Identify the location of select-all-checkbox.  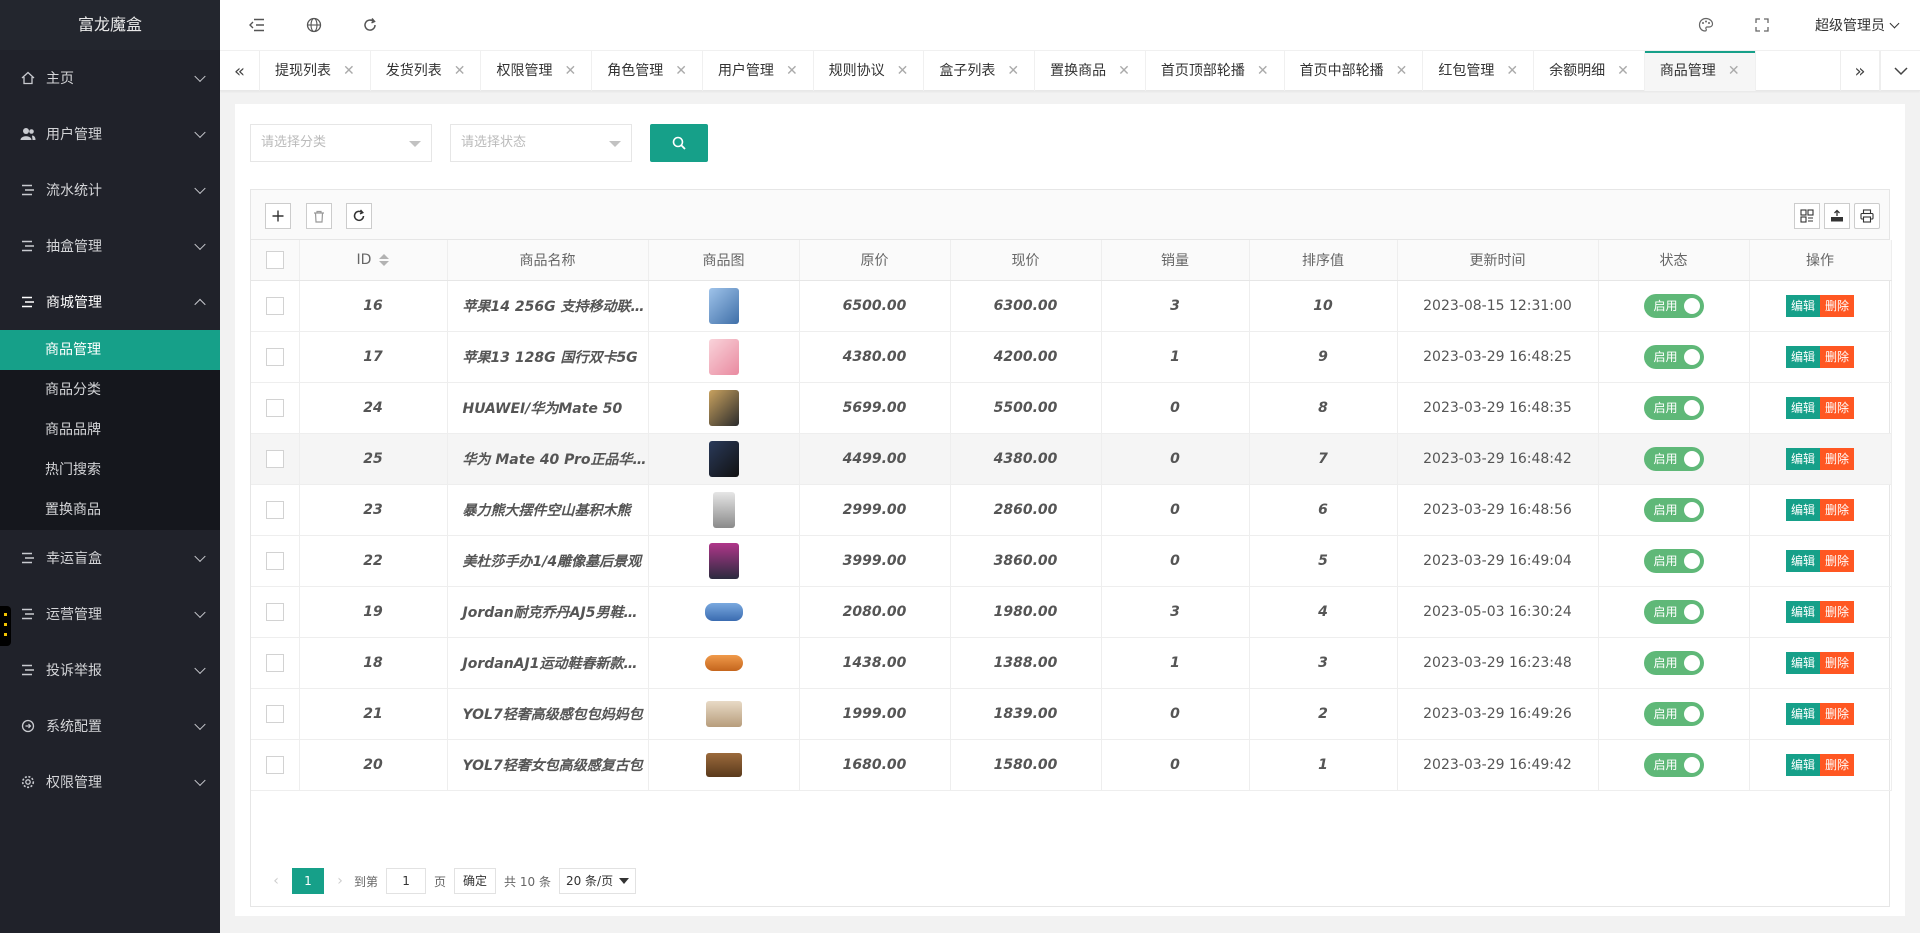
(274, 259).